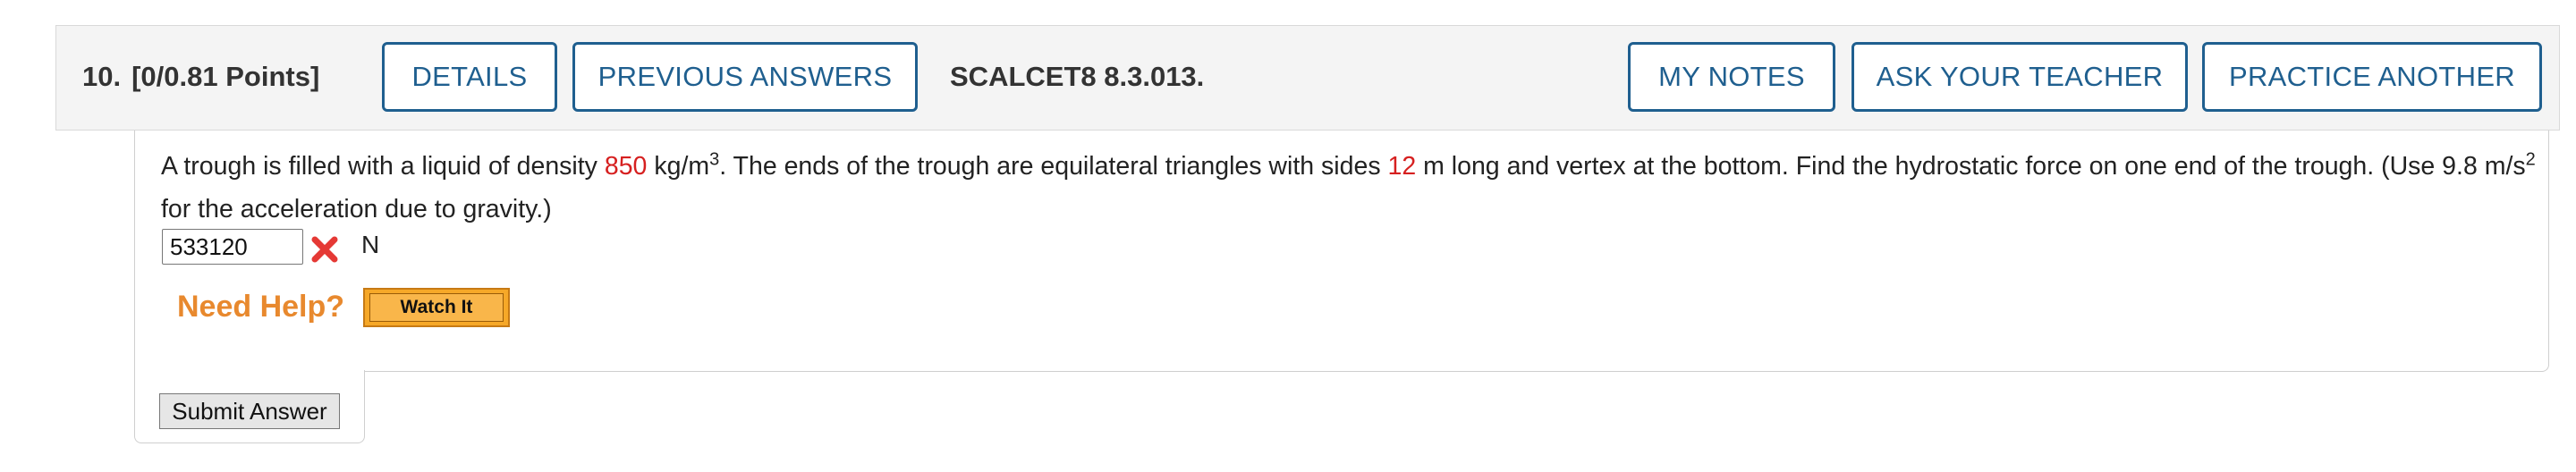 The image size is (2576, 472). I want to click on side-length-value: 12, so click(1402, 166).